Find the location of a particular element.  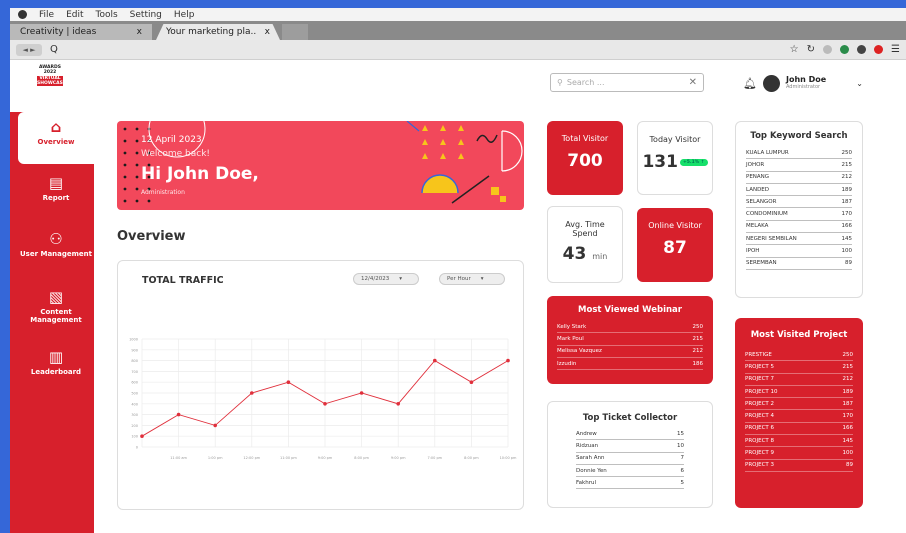

list-item: Mark Poul 215 is located at coordinates (630, 339).